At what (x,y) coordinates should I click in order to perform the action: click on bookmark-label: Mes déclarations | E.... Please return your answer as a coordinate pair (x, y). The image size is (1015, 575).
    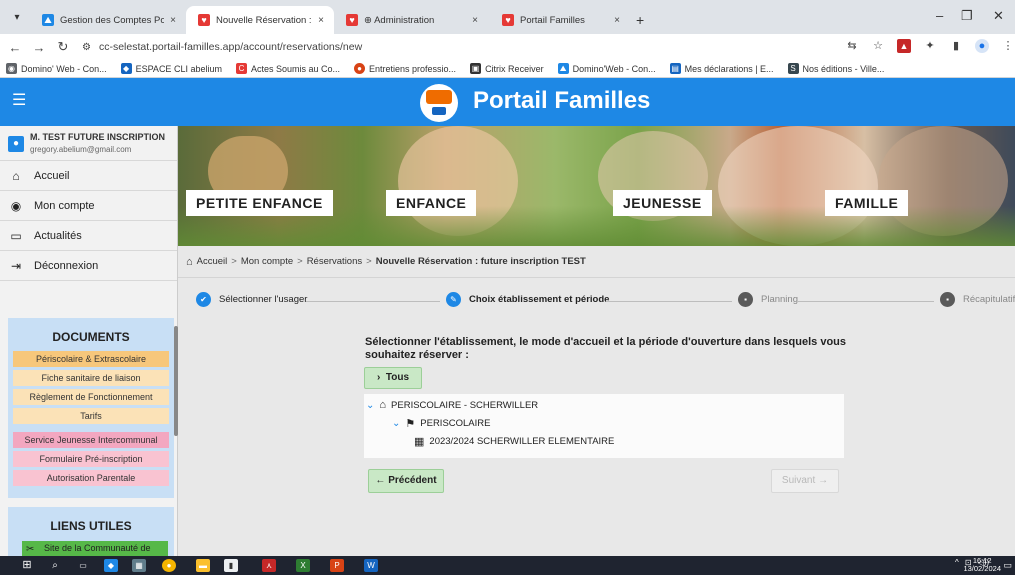
    Looking at the image, I should click on (729, 68).